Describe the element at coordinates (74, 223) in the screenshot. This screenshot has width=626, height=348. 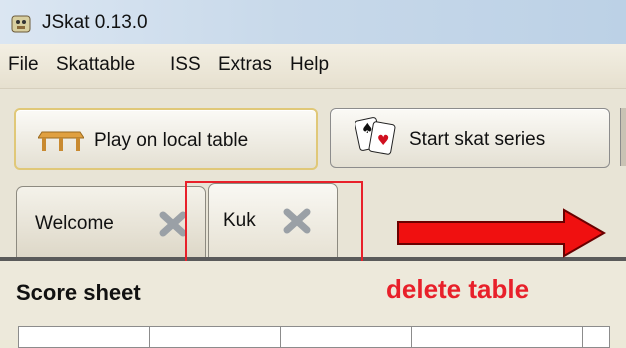
I see `tab-welcome-label: Welcome` at that location.